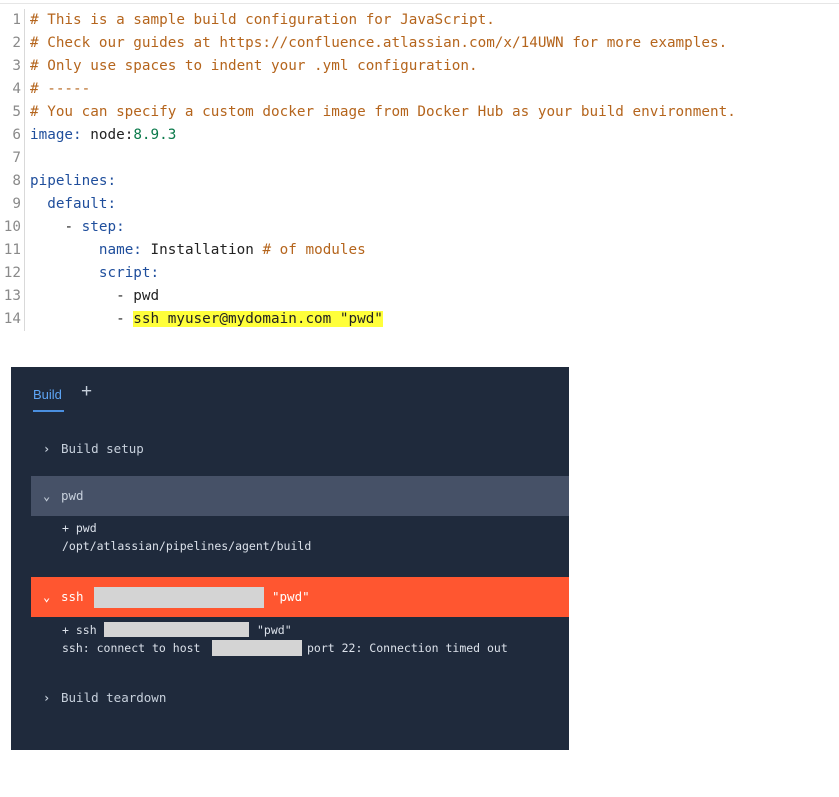  I want to click on line-number: 14, so click(12, 319).